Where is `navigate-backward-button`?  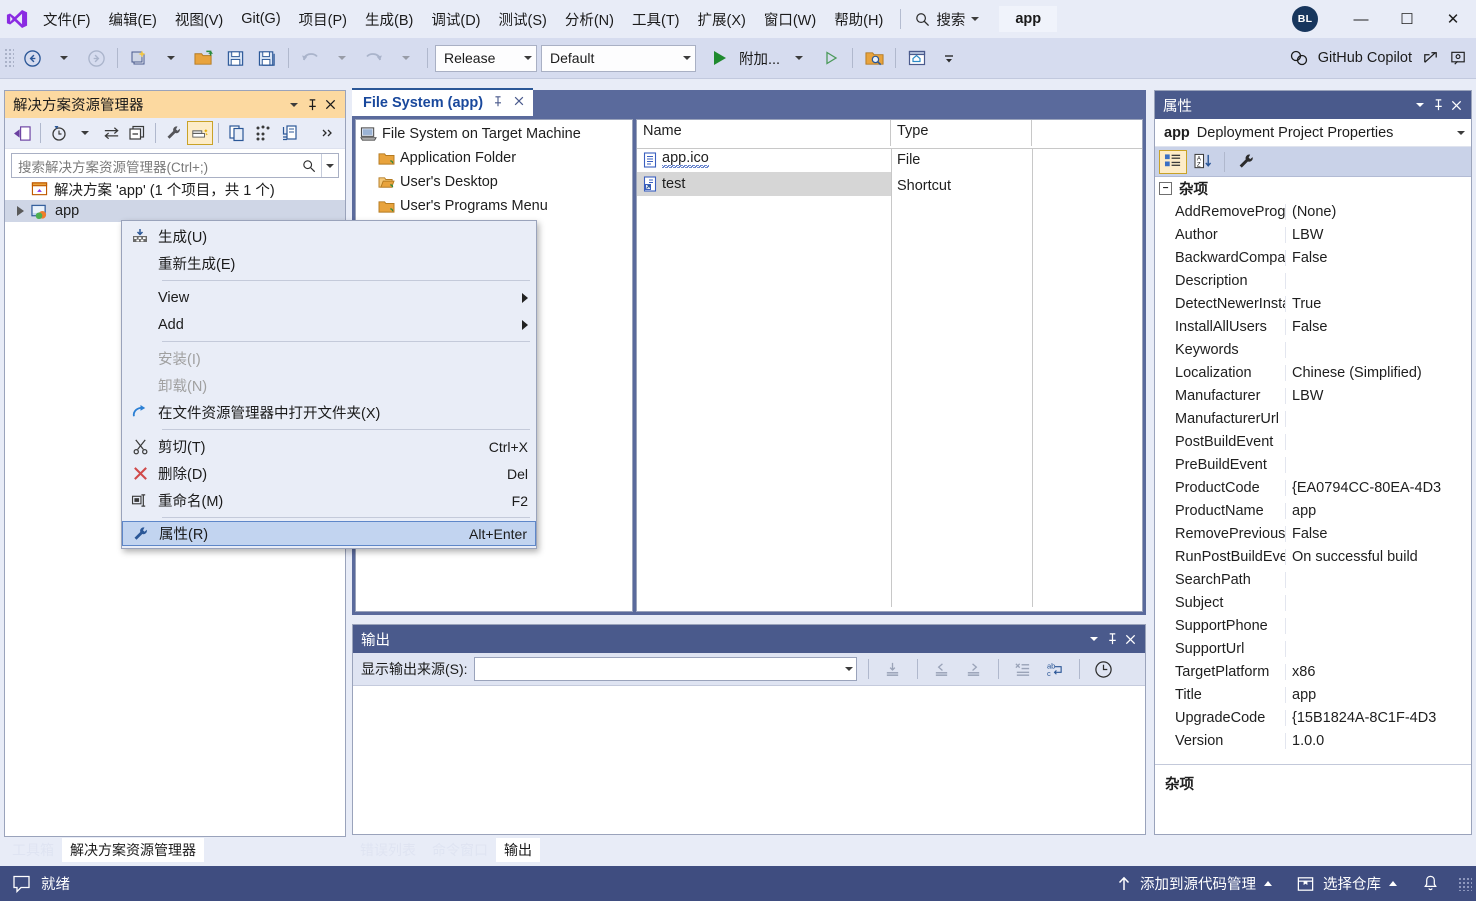
navigate-backward-button is located at coordinates (32, 58).